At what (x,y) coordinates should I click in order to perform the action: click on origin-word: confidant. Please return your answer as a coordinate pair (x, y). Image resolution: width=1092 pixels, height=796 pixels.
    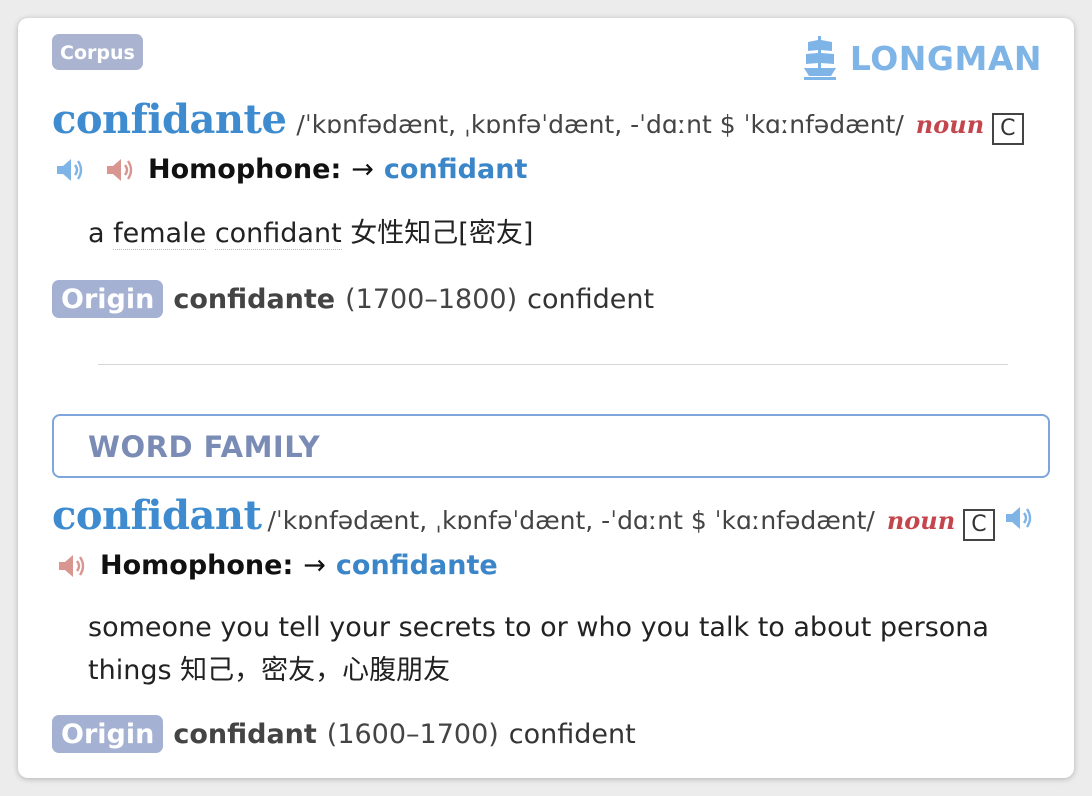
    Looking at the image, I should click on (245, 734).